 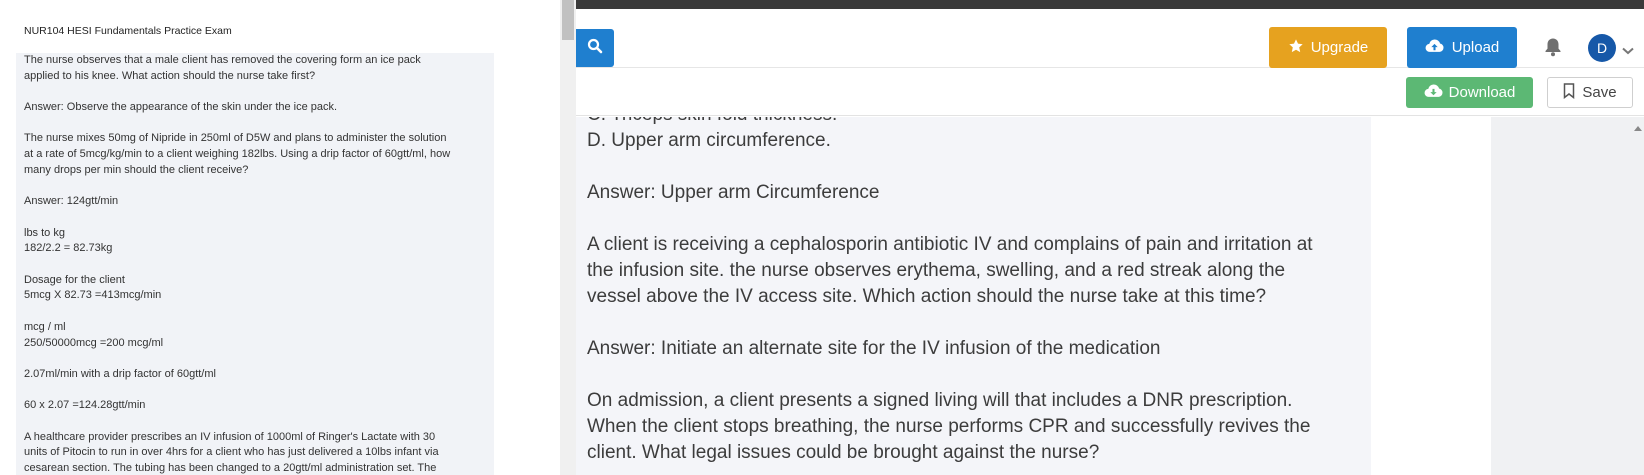 I want to click on document-paragraph: lbs to kg 182/2.2 = 82.73kg, so click(x=68, y=240).